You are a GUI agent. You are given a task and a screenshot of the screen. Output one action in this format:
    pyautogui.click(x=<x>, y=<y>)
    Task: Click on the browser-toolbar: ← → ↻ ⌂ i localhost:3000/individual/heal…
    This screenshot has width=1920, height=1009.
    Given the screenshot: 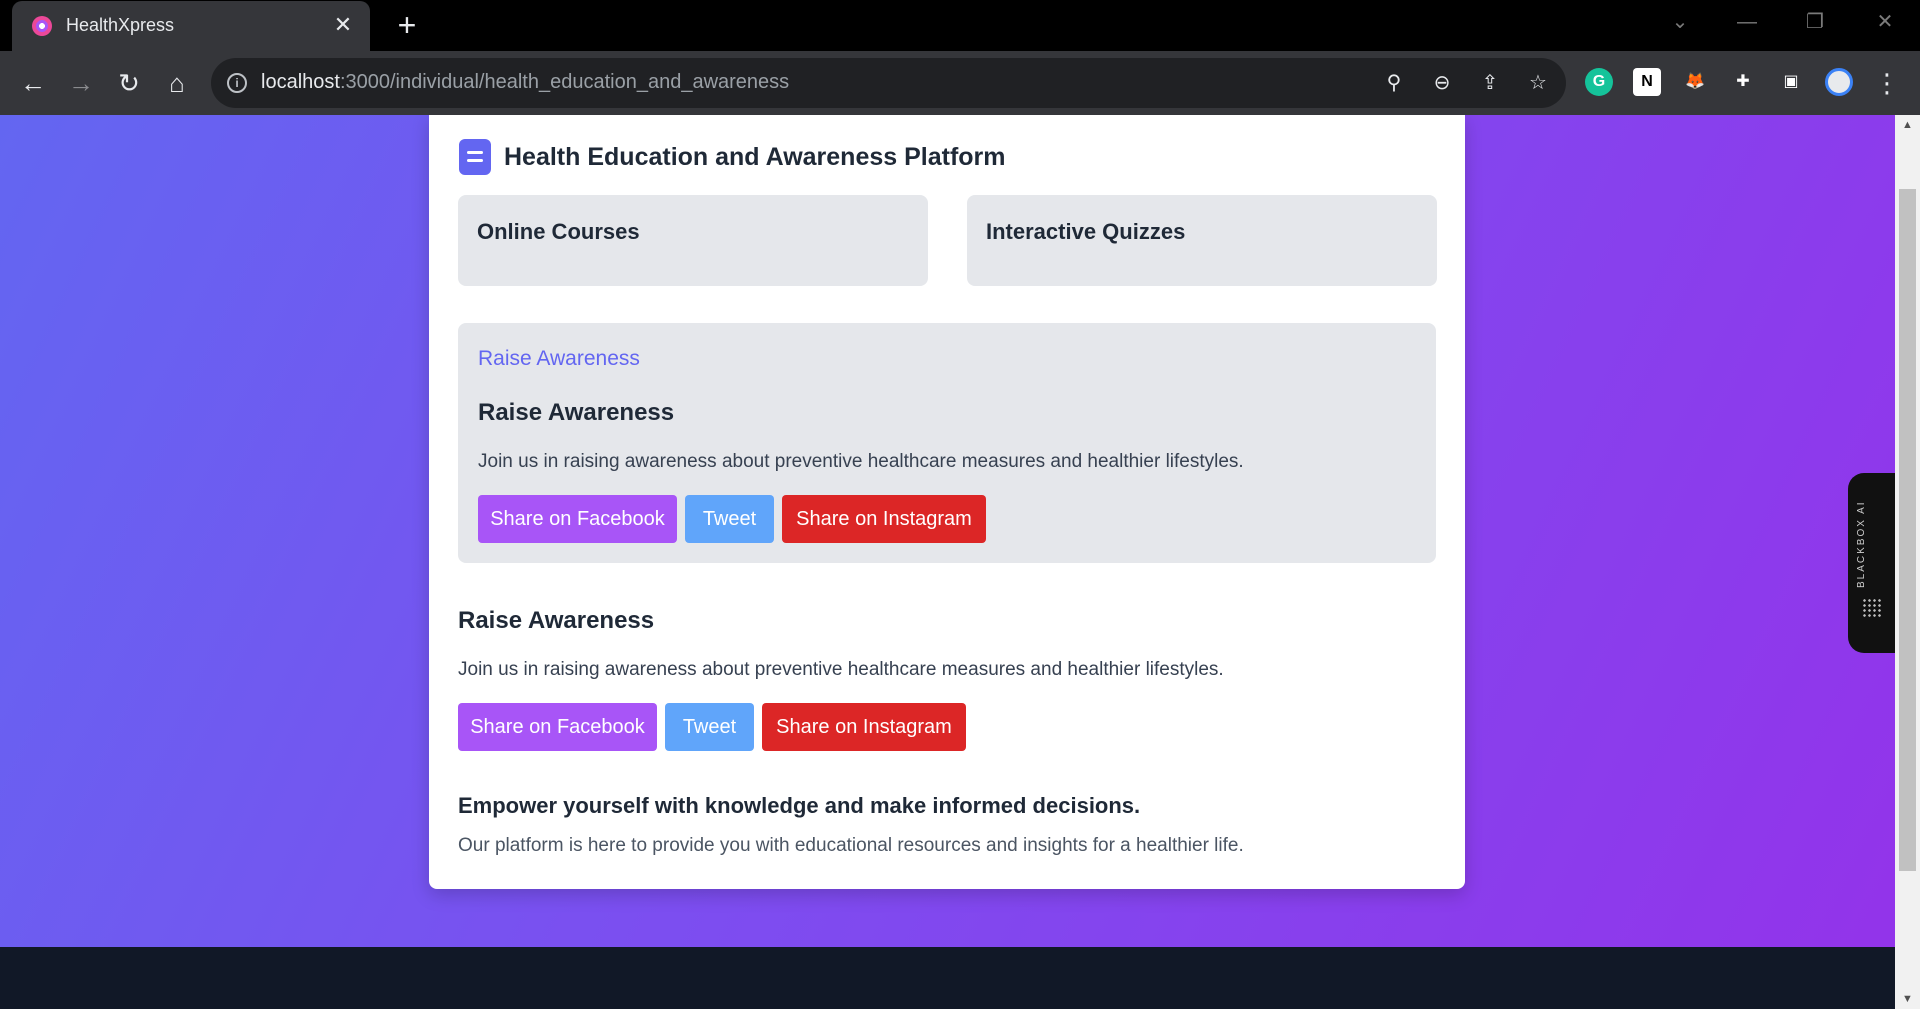 What is the action you would take?
    pyautogui.click(x=960, y=83)
    